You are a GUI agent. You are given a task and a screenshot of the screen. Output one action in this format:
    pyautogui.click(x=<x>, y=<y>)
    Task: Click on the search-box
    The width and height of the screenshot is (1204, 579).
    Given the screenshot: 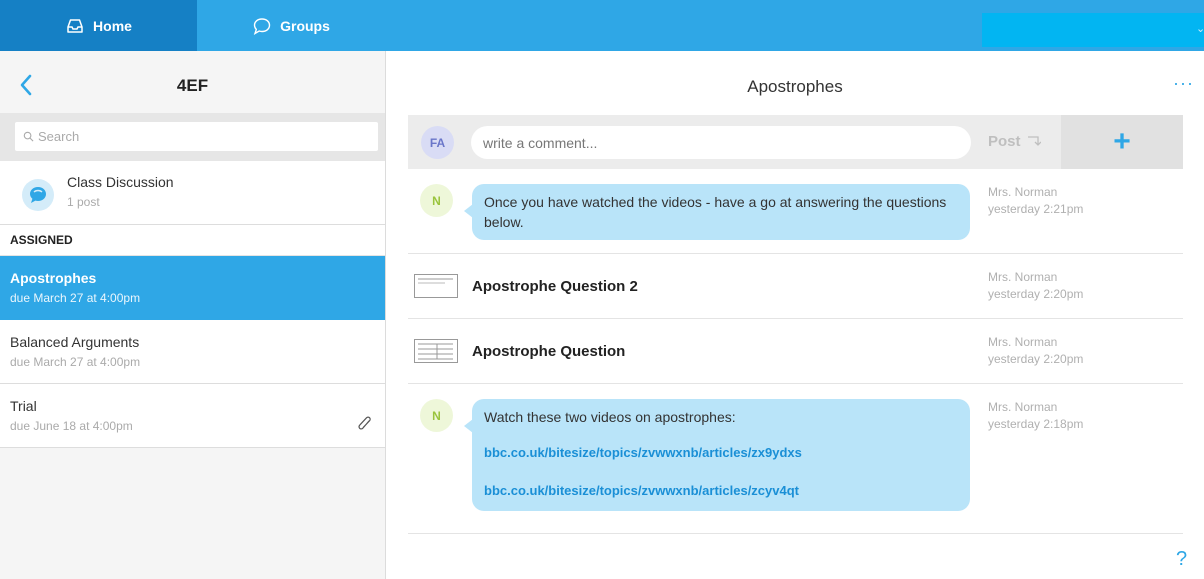 What is the action you would take?
    pyautogui.click(x=196, y=136)
    